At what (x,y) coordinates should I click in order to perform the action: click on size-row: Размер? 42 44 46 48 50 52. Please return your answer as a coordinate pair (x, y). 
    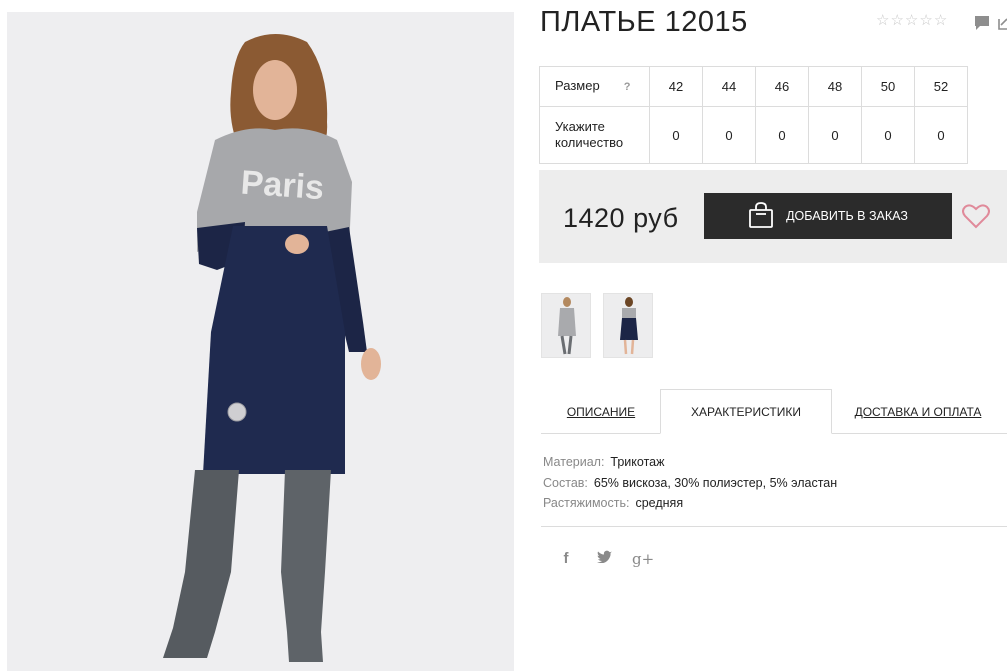
    Looking at the image, I should click on (753, 86).